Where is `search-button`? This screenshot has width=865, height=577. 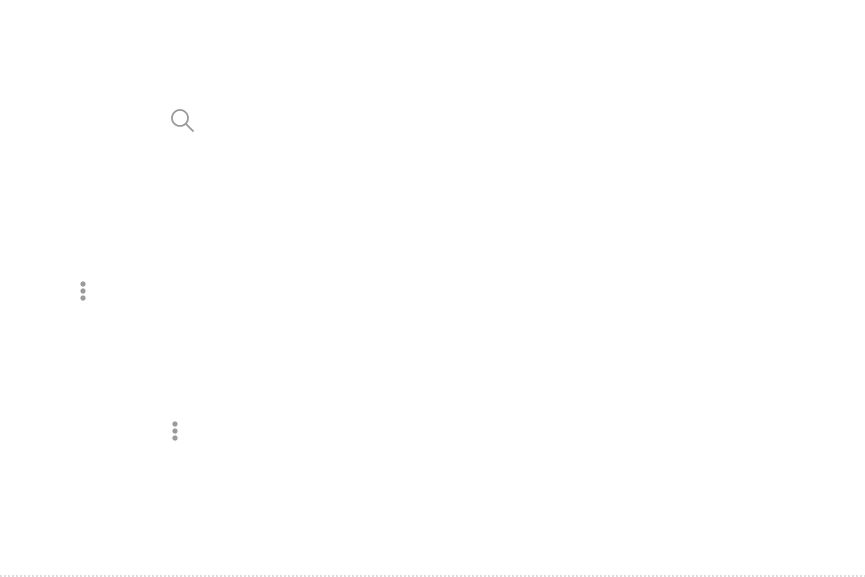 search-button is located at coordinates (182, 120).